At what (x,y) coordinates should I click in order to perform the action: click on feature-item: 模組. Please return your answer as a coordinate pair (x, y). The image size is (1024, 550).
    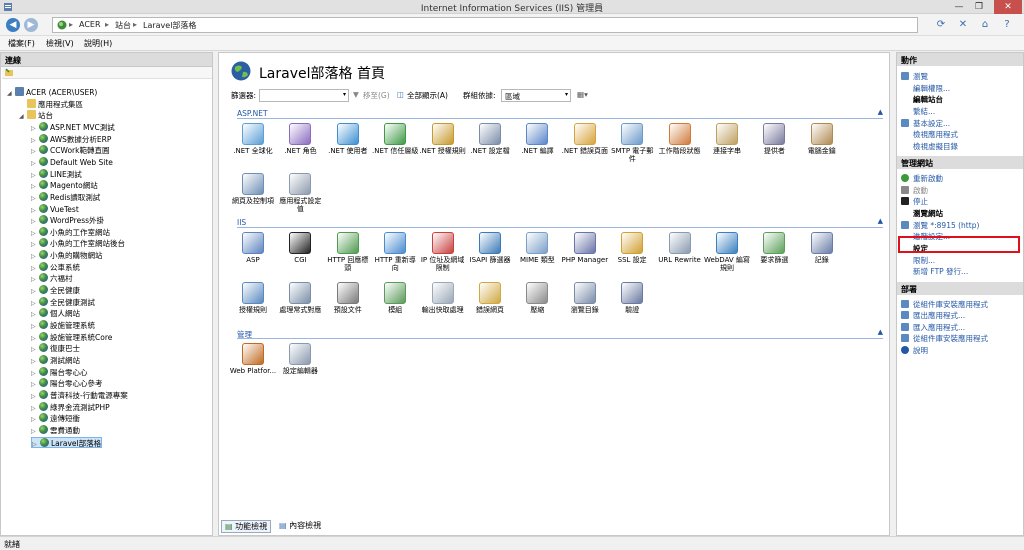
    Looking at the image, I should click on (395, 298).